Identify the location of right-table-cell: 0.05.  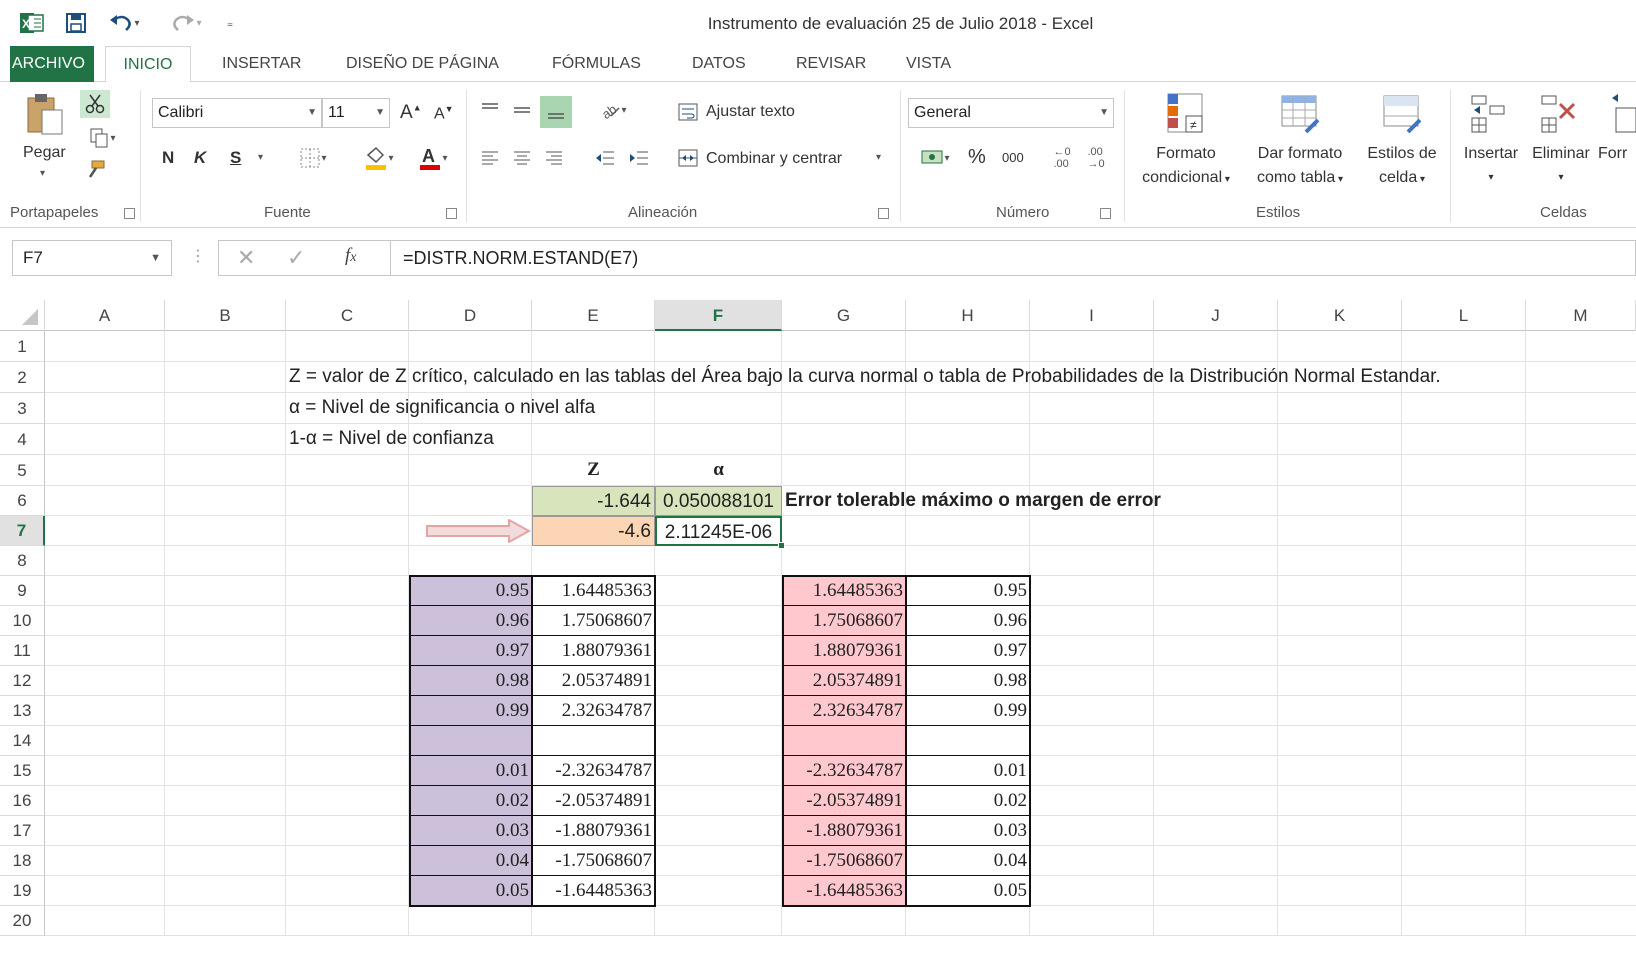
(968, 891).